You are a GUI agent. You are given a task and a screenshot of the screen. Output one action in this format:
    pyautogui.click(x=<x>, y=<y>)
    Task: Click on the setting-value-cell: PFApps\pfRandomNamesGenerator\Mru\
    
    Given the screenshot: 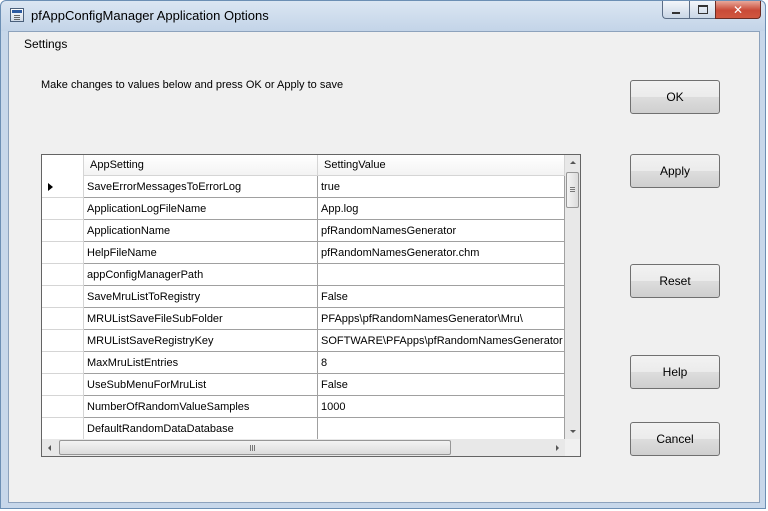 What is the action you would take?
    pyautogui.click(x=441, y=319)
    